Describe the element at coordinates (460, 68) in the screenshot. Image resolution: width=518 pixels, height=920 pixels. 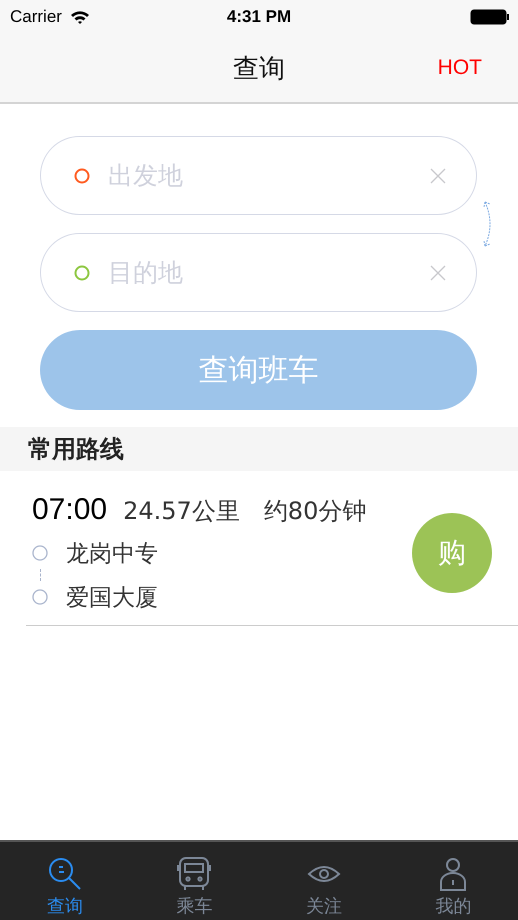
I see `hot-link: HOT` at that location.